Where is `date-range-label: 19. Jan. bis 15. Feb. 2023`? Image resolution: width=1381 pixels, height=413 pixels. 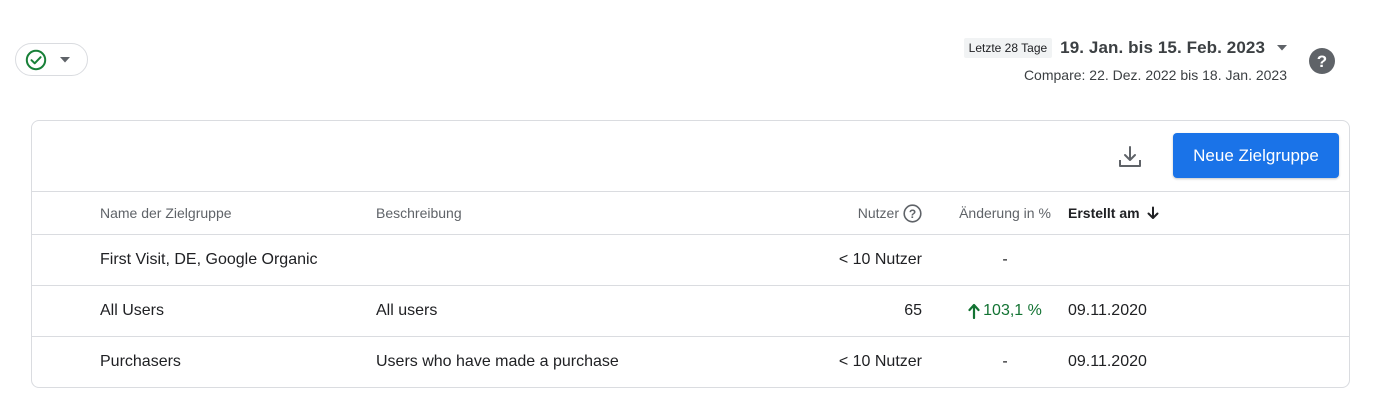 date-range-label: 19. Jan. bis 15. Feb. 2023 is located at coordinates (1162, 48).